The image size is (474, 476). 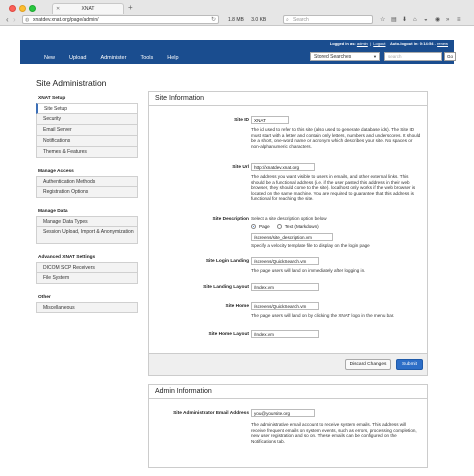 I want to click on sidebar-section-other: Other, so click(x=44, y=297).